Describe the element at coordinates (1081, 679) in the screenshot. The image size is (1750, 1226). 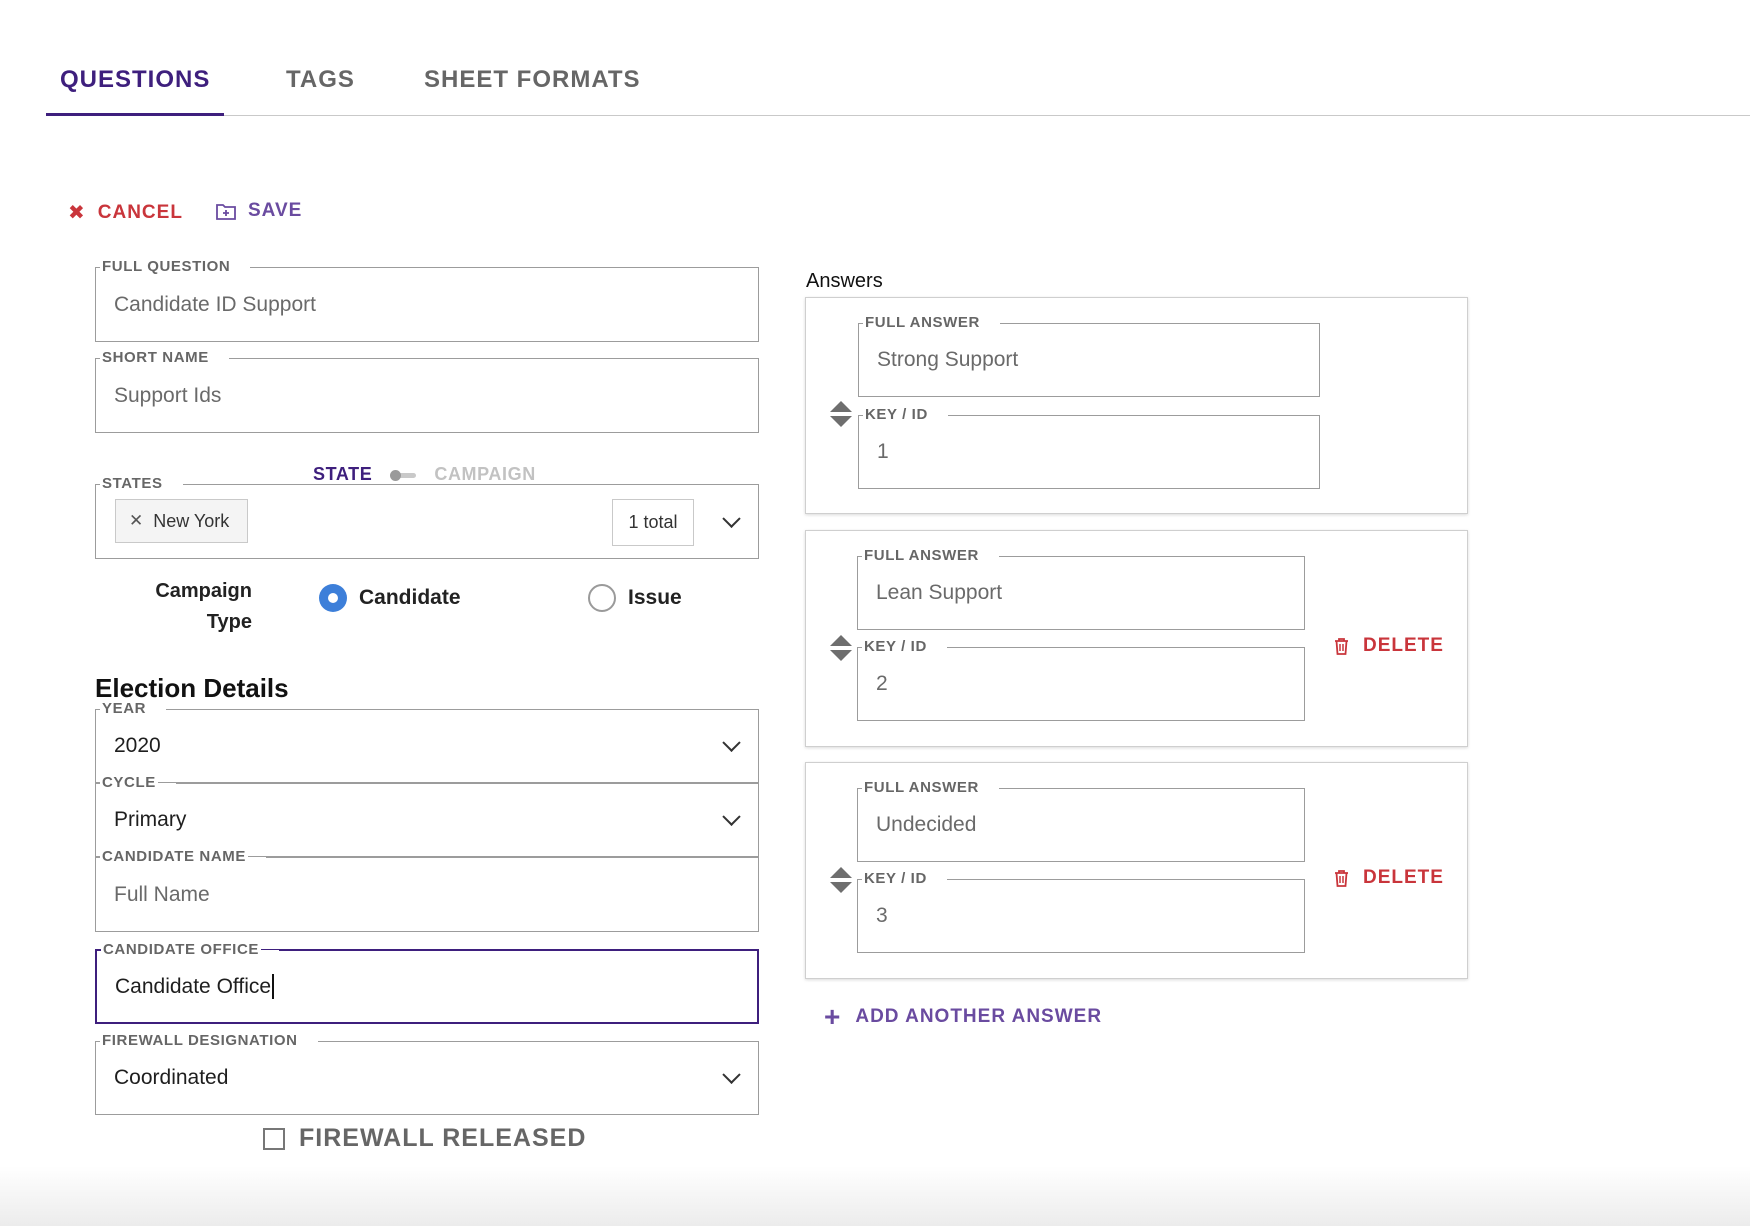
I see `key-id-field: KEY / ID 2` at that location.